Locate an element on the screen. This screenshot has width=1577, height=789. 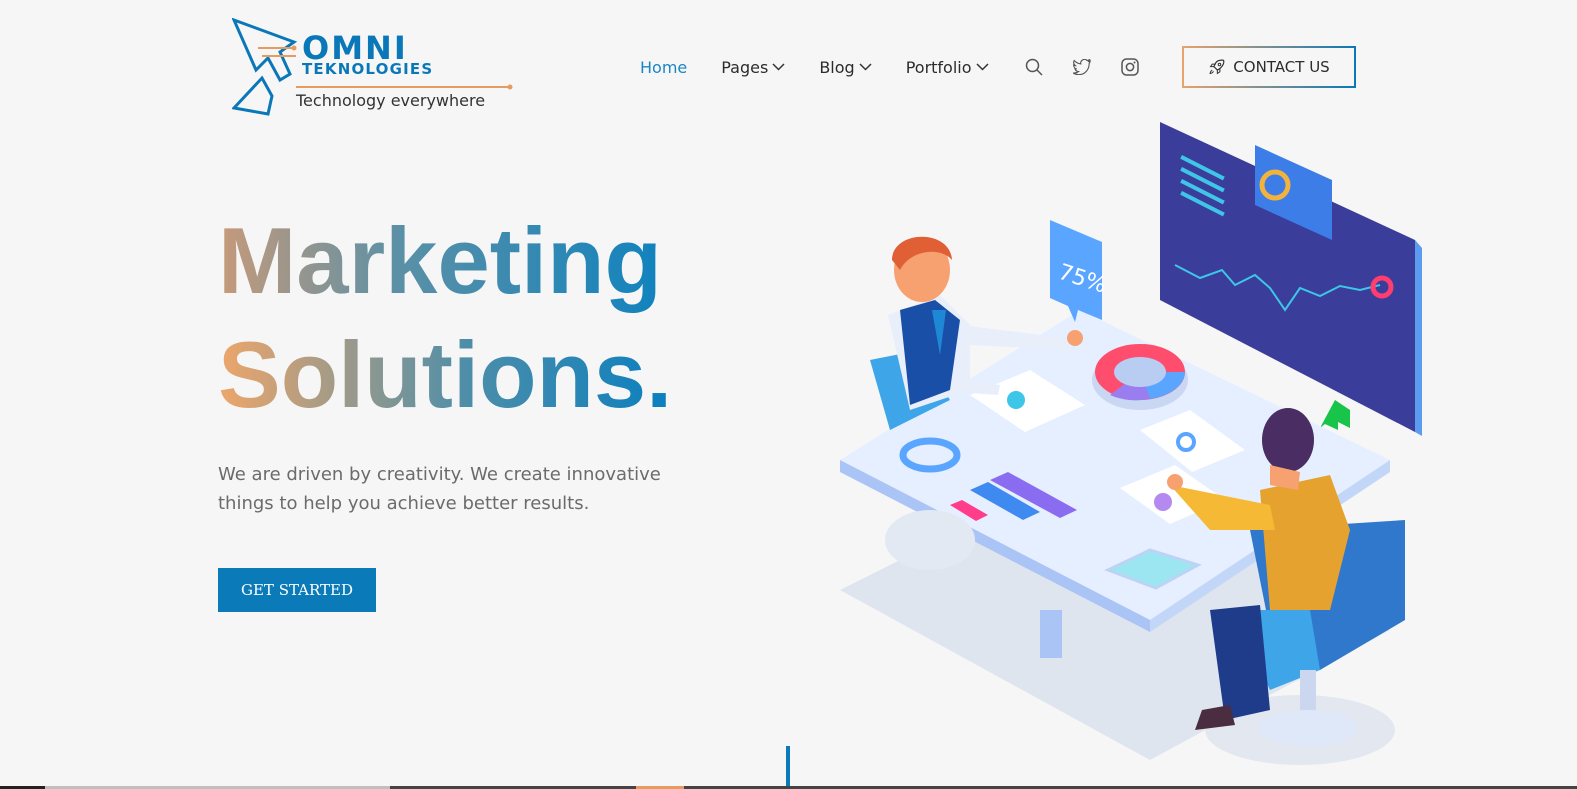
hero-title-line2: Solutions. is located at coordinates (445, 375).